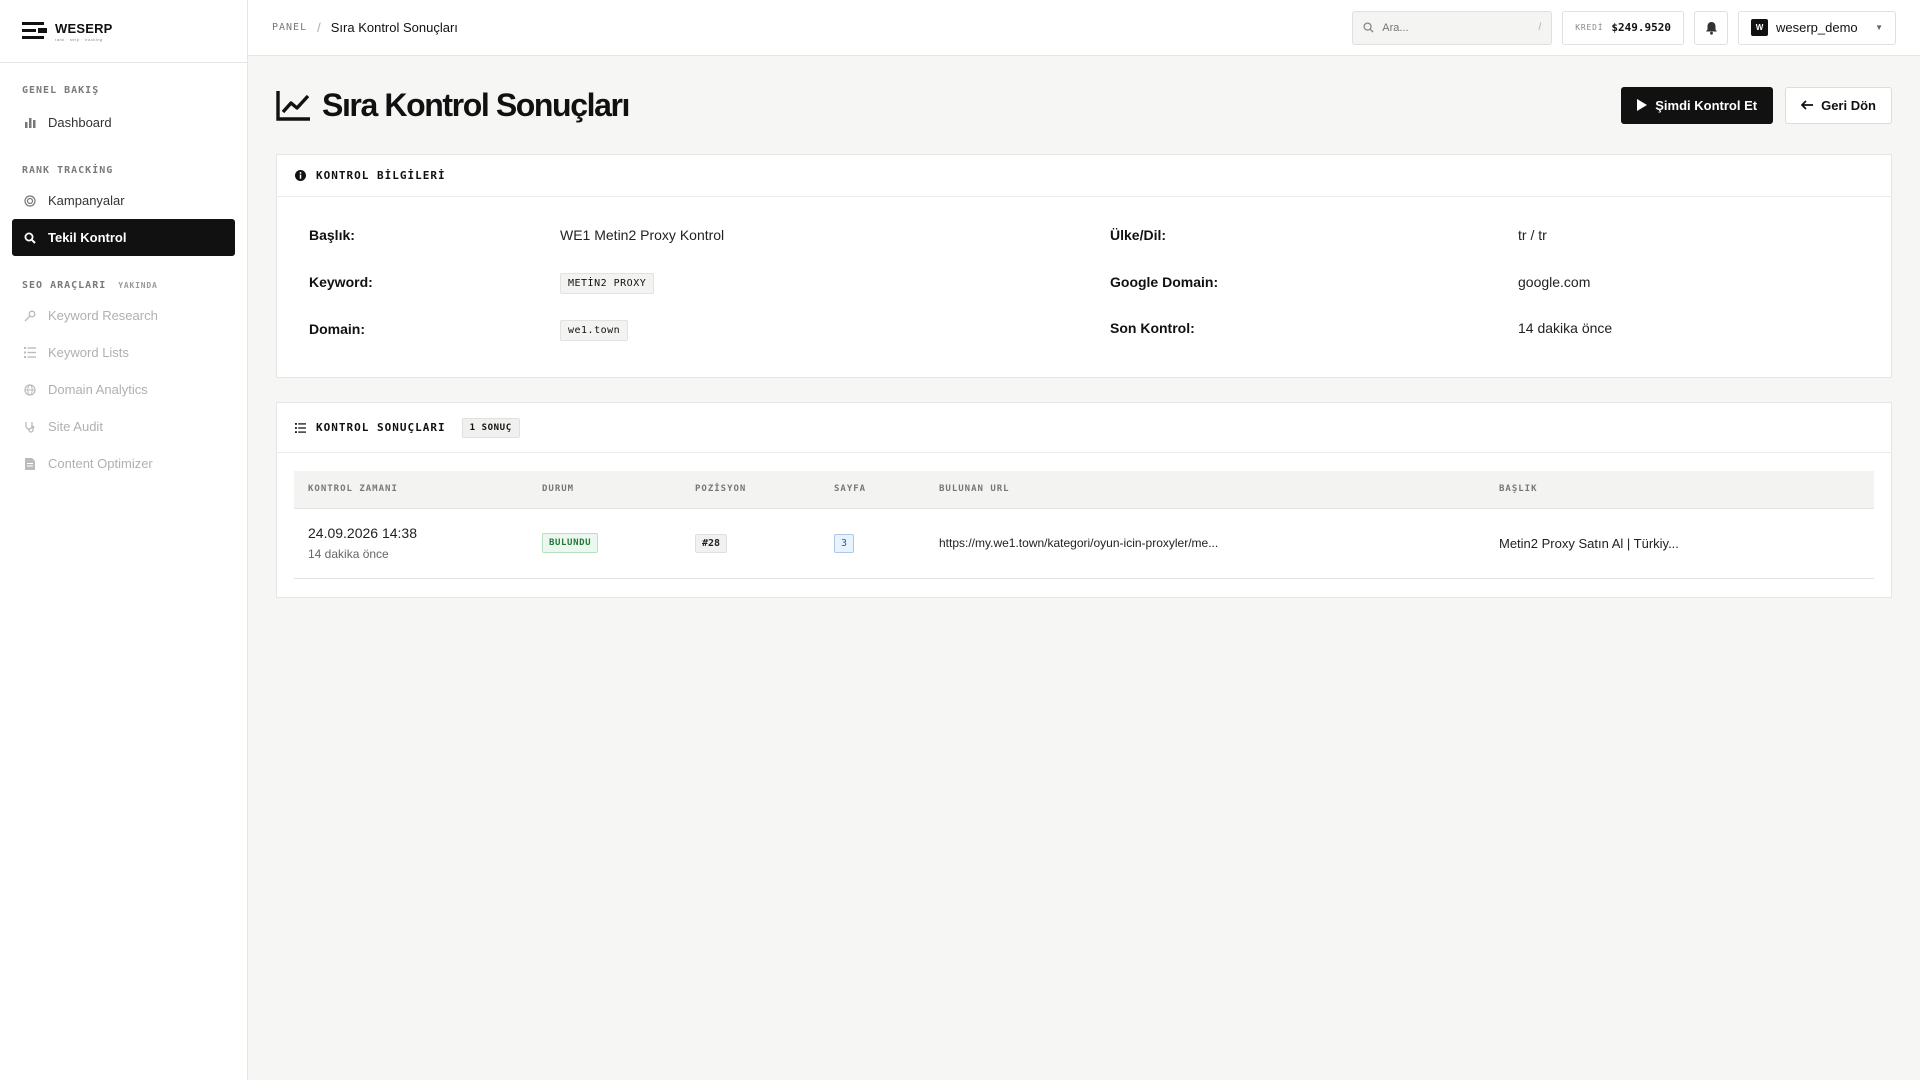  What do you see at coordinates (123, 170) in the screenshot?
I see `nav-section-rank-tracking: RANK TRACKİNG` at bounding box center [123, 170].